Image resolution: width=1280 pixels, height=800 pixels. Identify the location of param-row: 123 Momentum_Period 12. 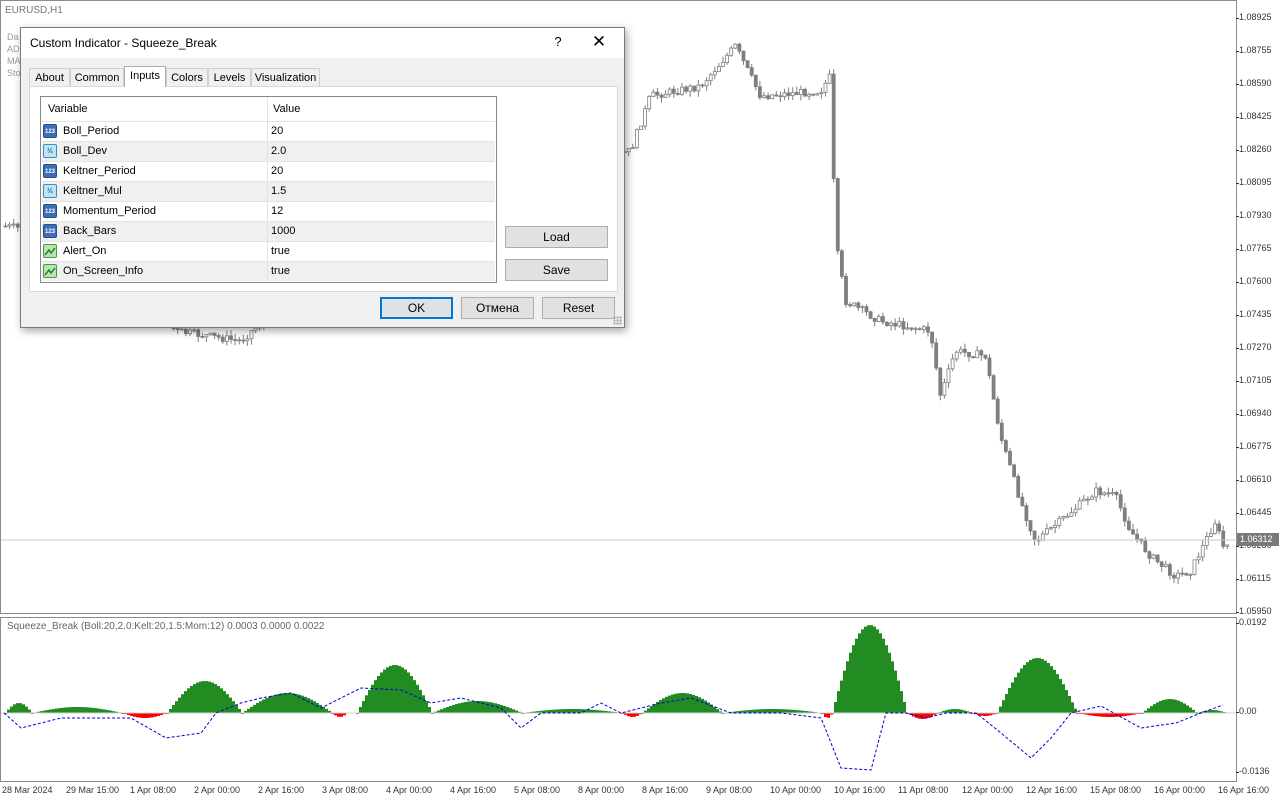
(268, 211).